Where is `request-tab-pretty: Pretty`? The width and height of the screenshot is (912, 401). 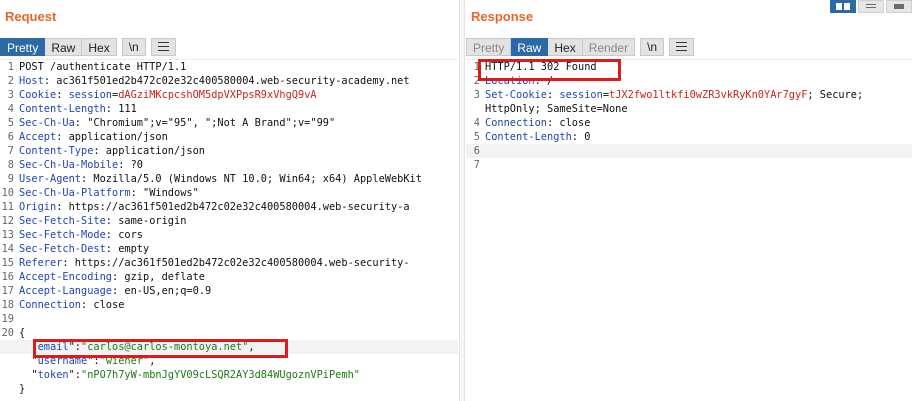 request-tab-pretty: Pretty is located at coordinates (23, 47).